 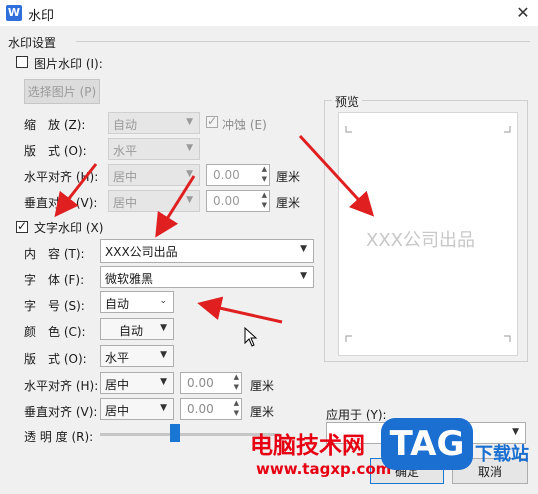 I want to click on overlay-brand-text: 电脑技术网, so click(x=307, y=446).